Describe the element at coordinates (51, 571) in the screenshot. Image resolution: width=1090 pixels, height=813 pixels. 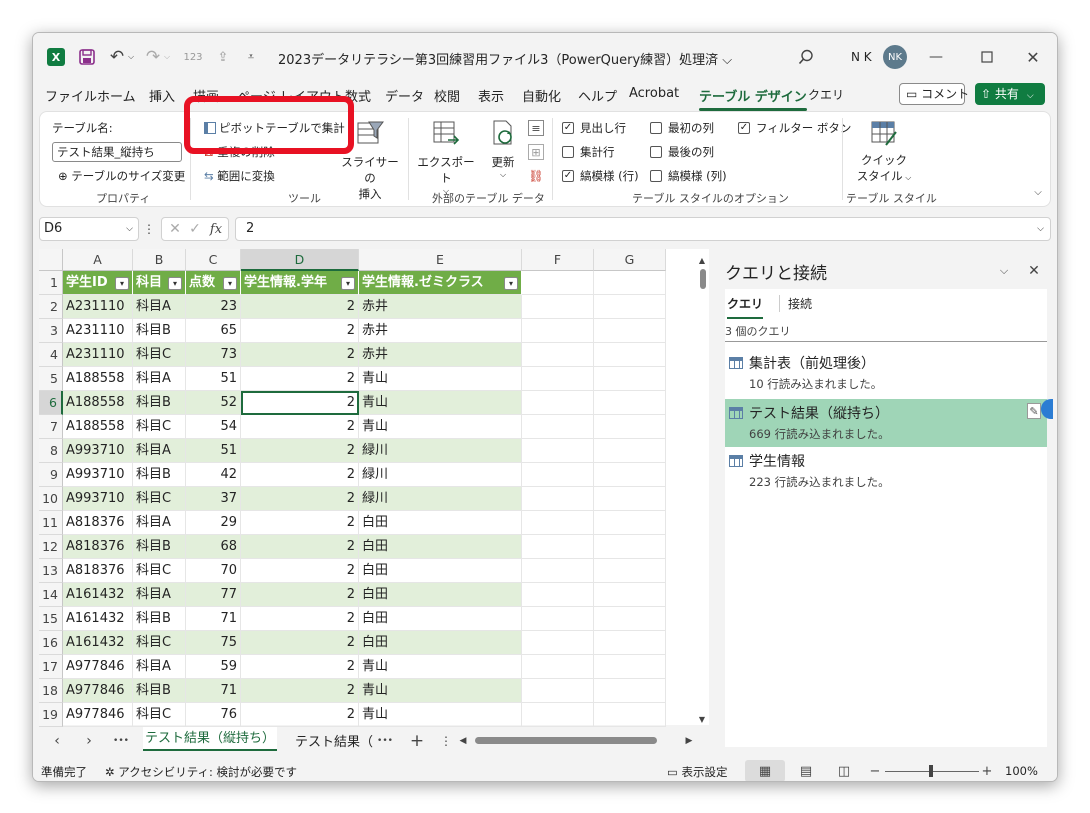
I see `row-header: 13` at that location.